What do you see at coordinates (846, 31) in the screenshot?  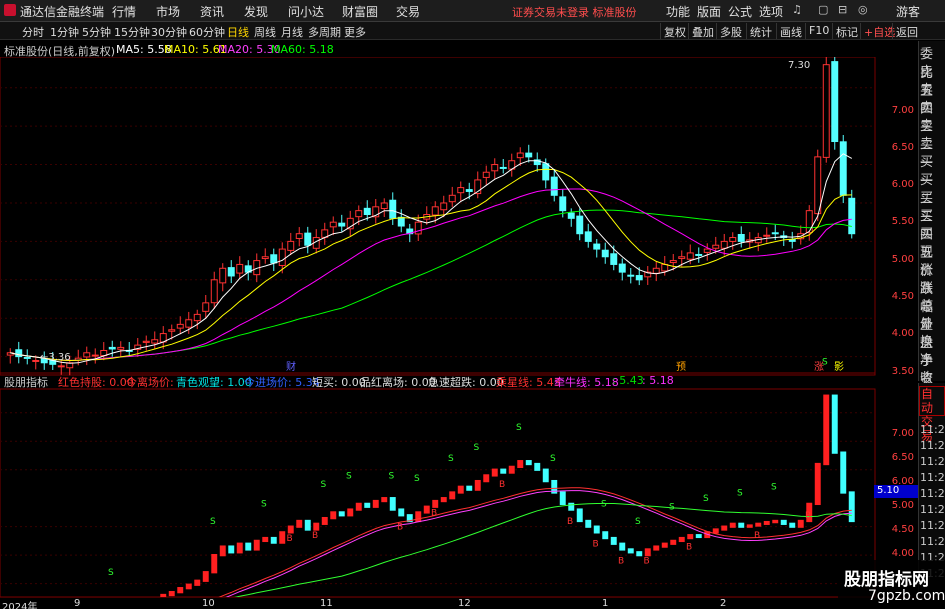 I see `btn-biaoji: 标记` at bounding box center [846, 31].